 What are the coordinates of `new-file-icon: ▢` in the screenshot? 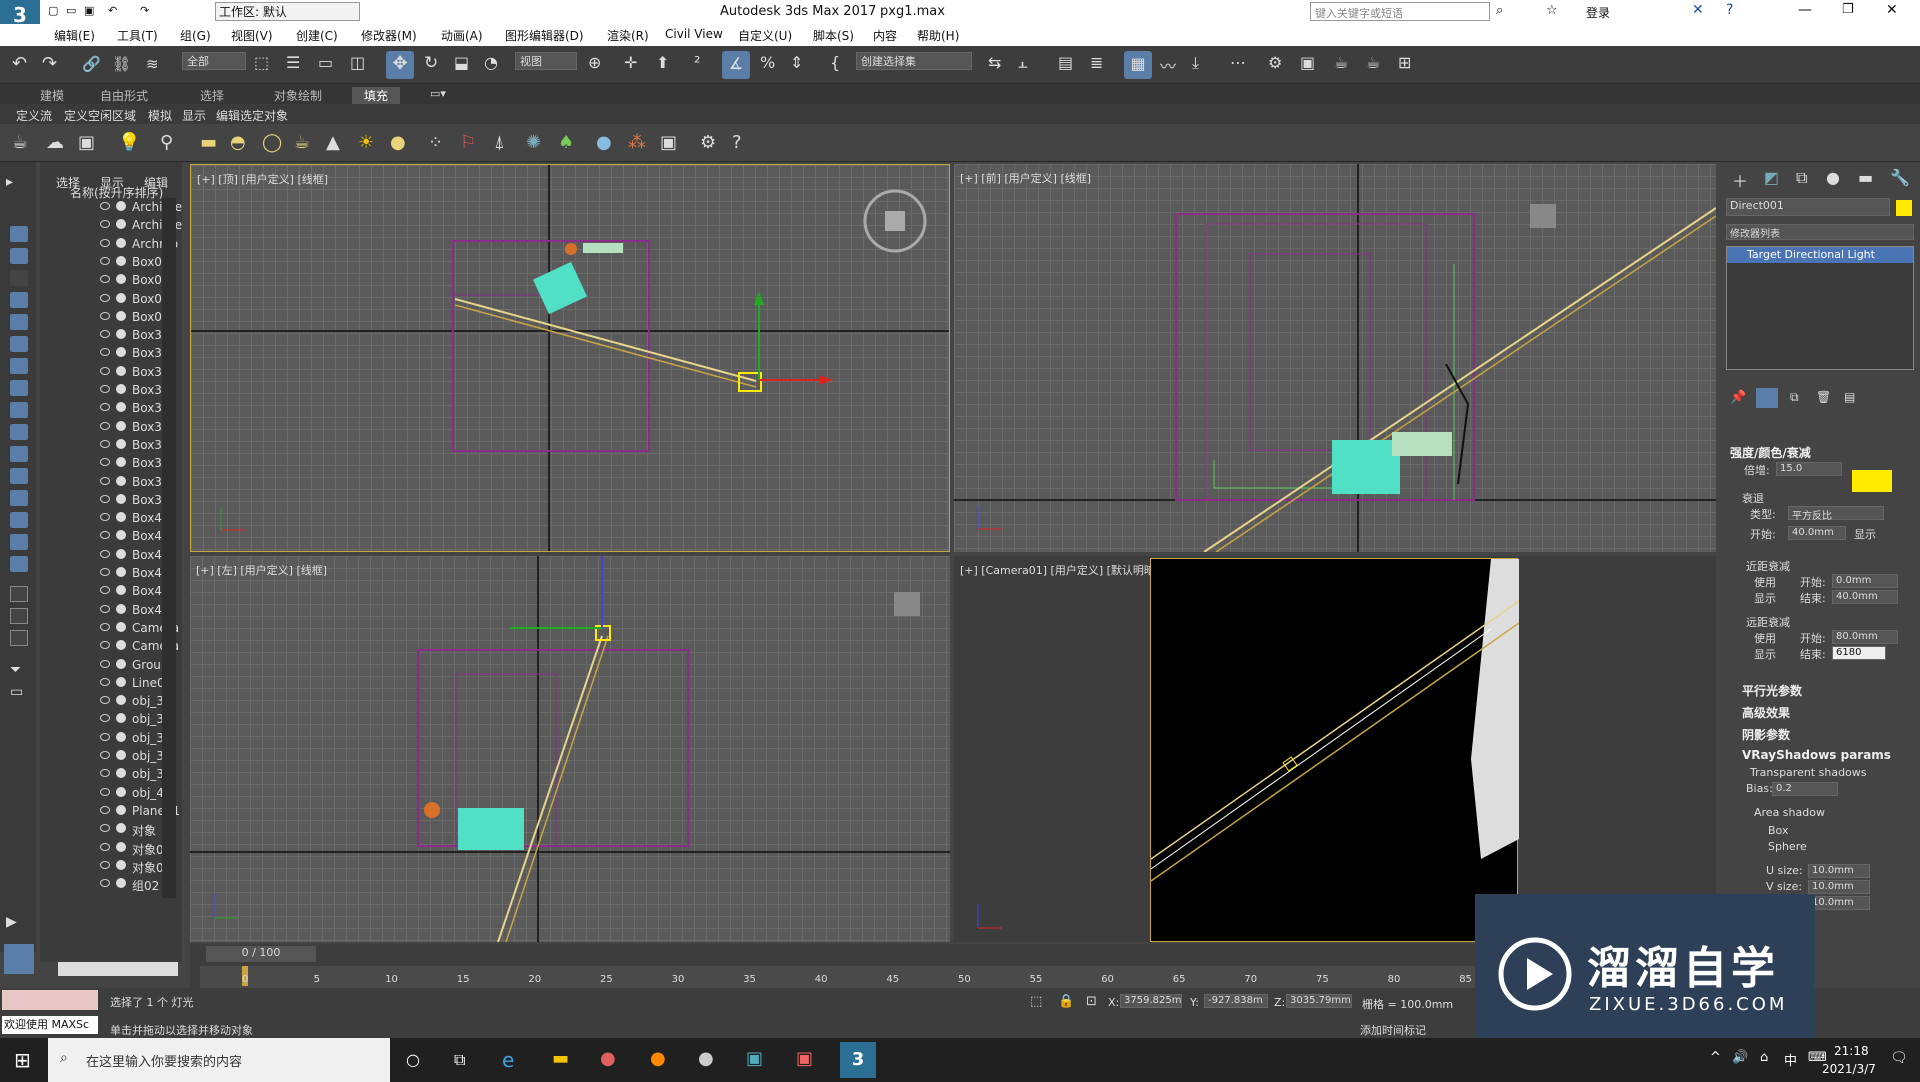 It's located at (53, 10).